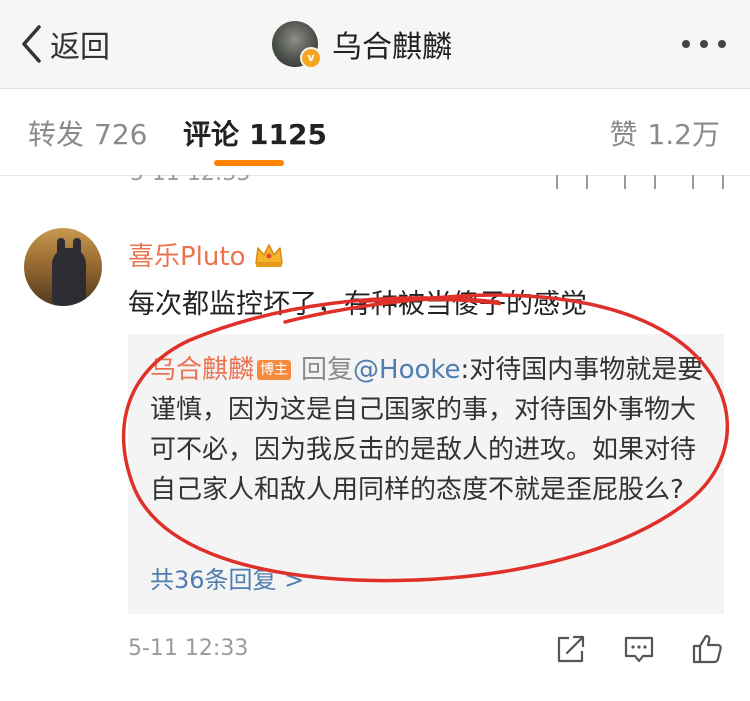  What do you see at coordinates (407, 370) in the screenshot?
I see `mention-link: @Hooke` at bounding box center [407, 370].